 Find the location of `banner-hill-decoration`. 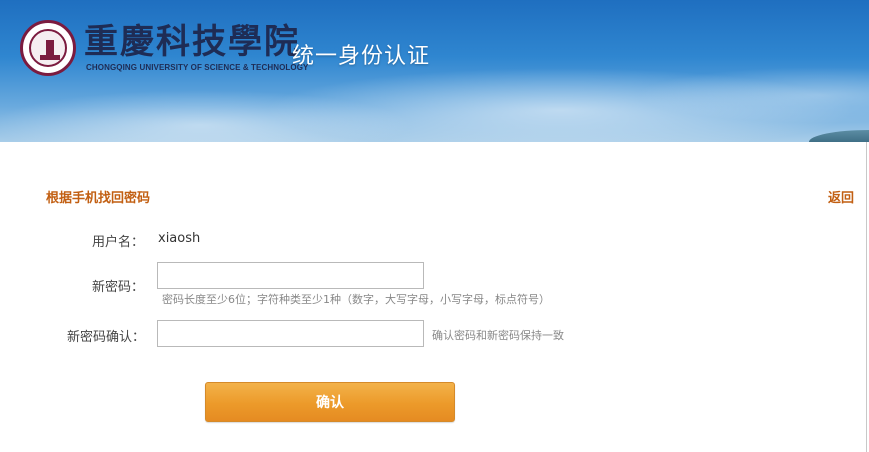

banner-hill-decoration is located at coordinates (839, 136).